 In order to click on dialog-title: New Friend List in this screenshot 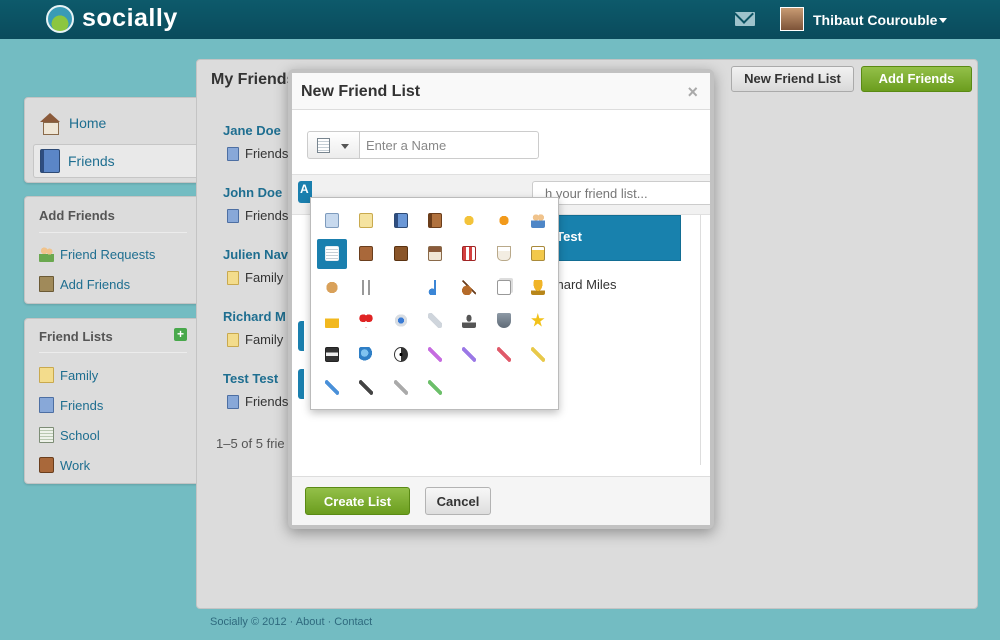, I will do `click(361, 91)`.